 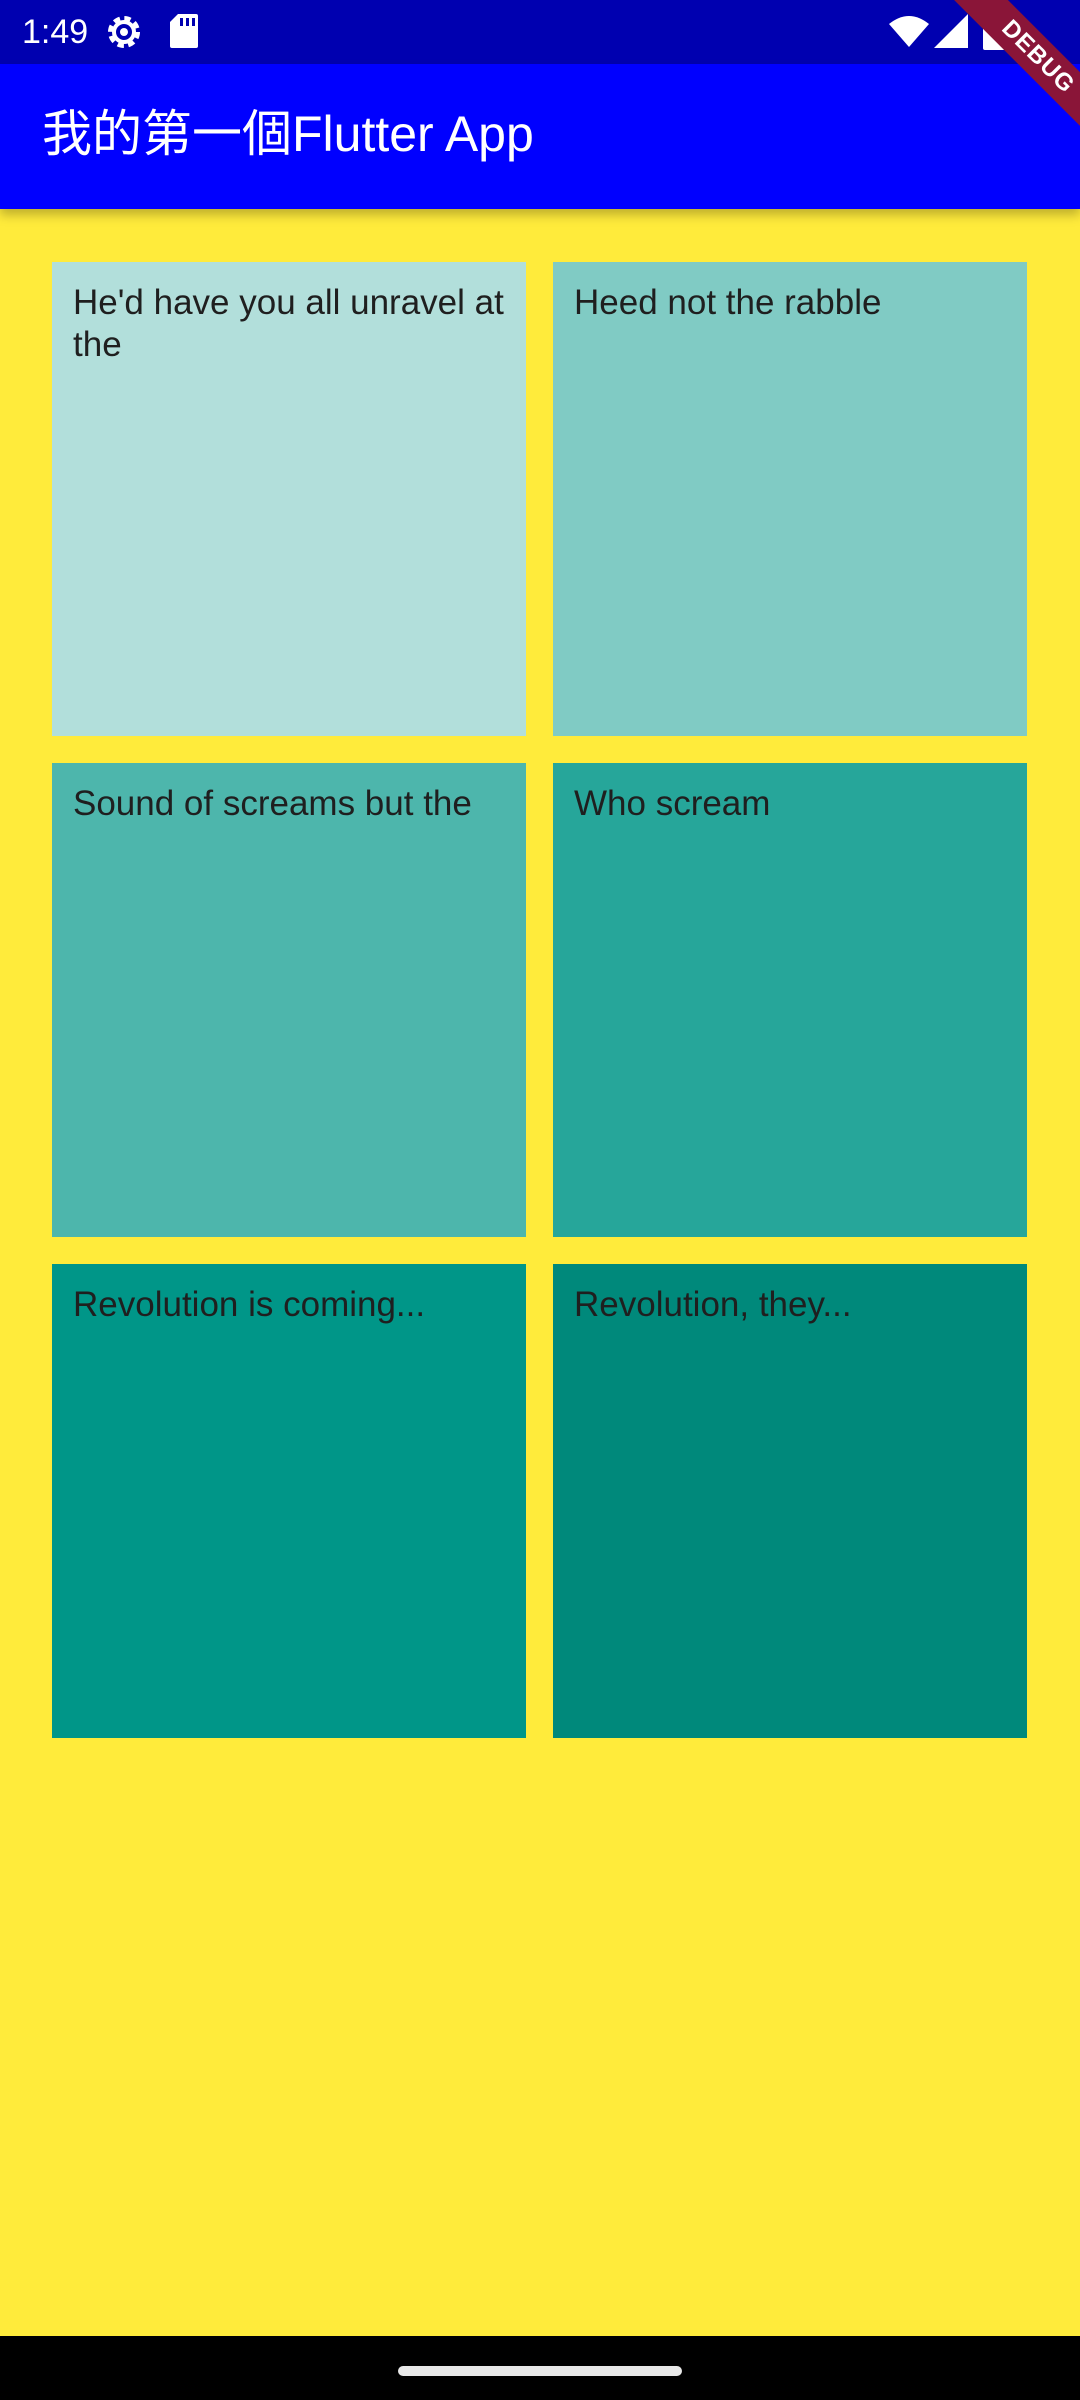 I want to click on status-time: 1:49, so click(x=55, y=32).